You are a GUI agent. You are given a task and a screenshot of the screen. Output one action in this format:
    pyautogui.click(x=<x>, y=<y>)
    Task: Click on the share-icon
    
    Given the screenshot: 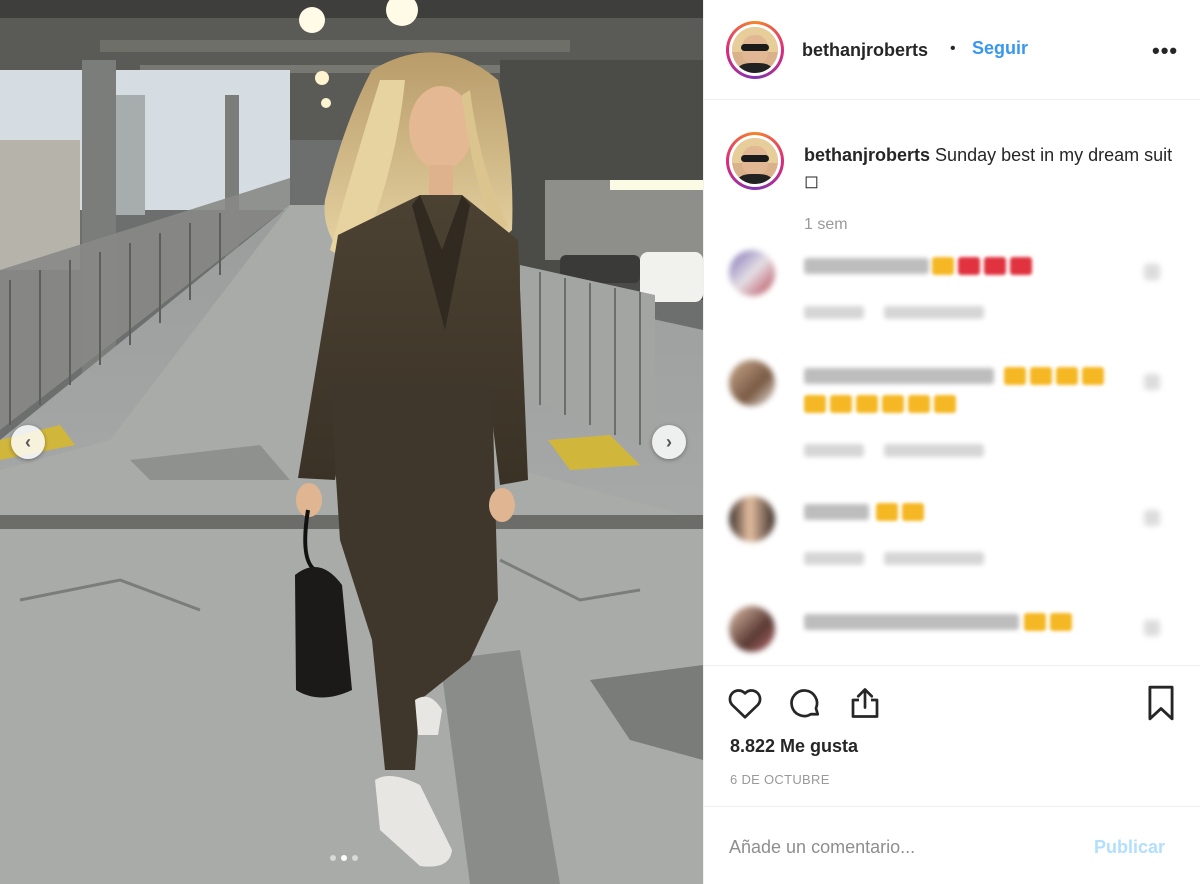 What is the action you would take?
    pyautogui.click(x=865, y=703)
    